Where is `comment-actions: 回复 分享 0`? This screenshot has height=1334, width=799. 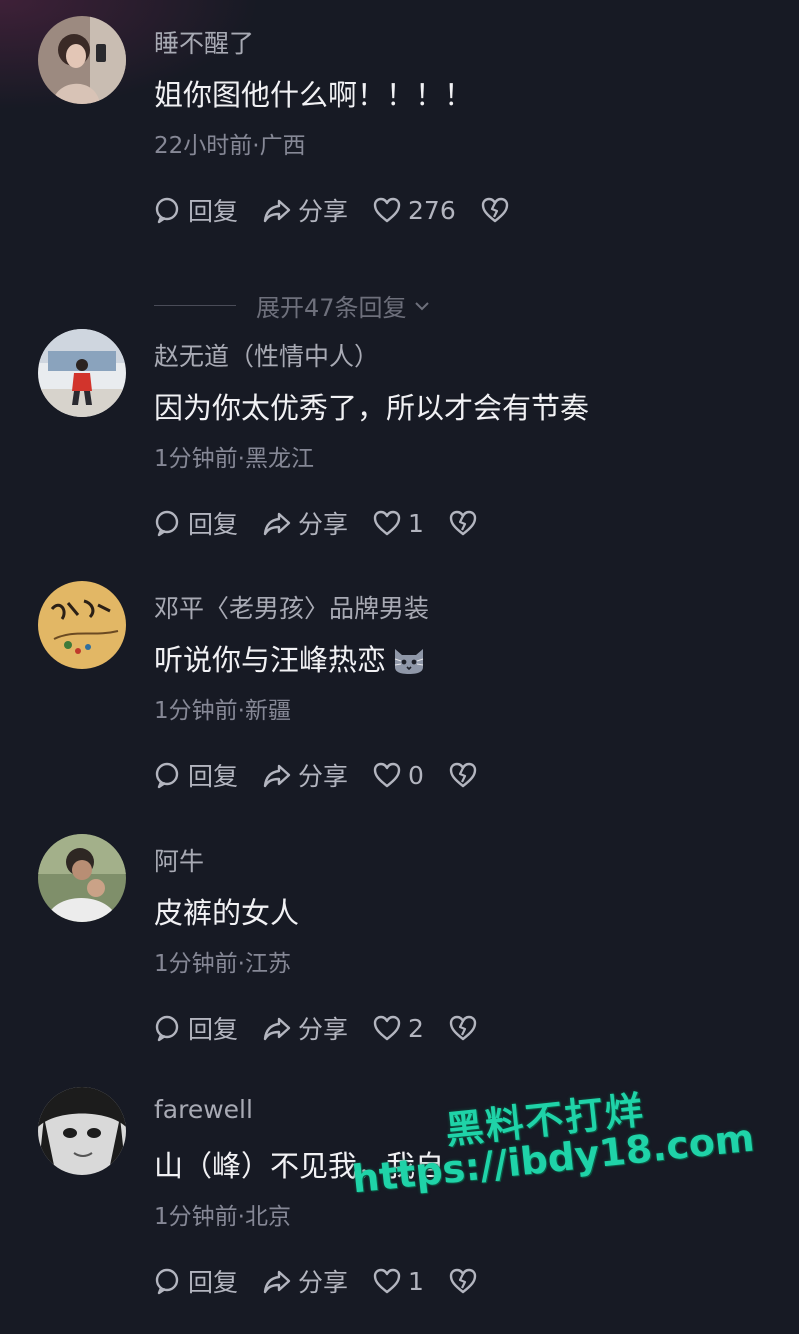 comment-actions: 回复 分享 0 is located at coordinates (327, 775).